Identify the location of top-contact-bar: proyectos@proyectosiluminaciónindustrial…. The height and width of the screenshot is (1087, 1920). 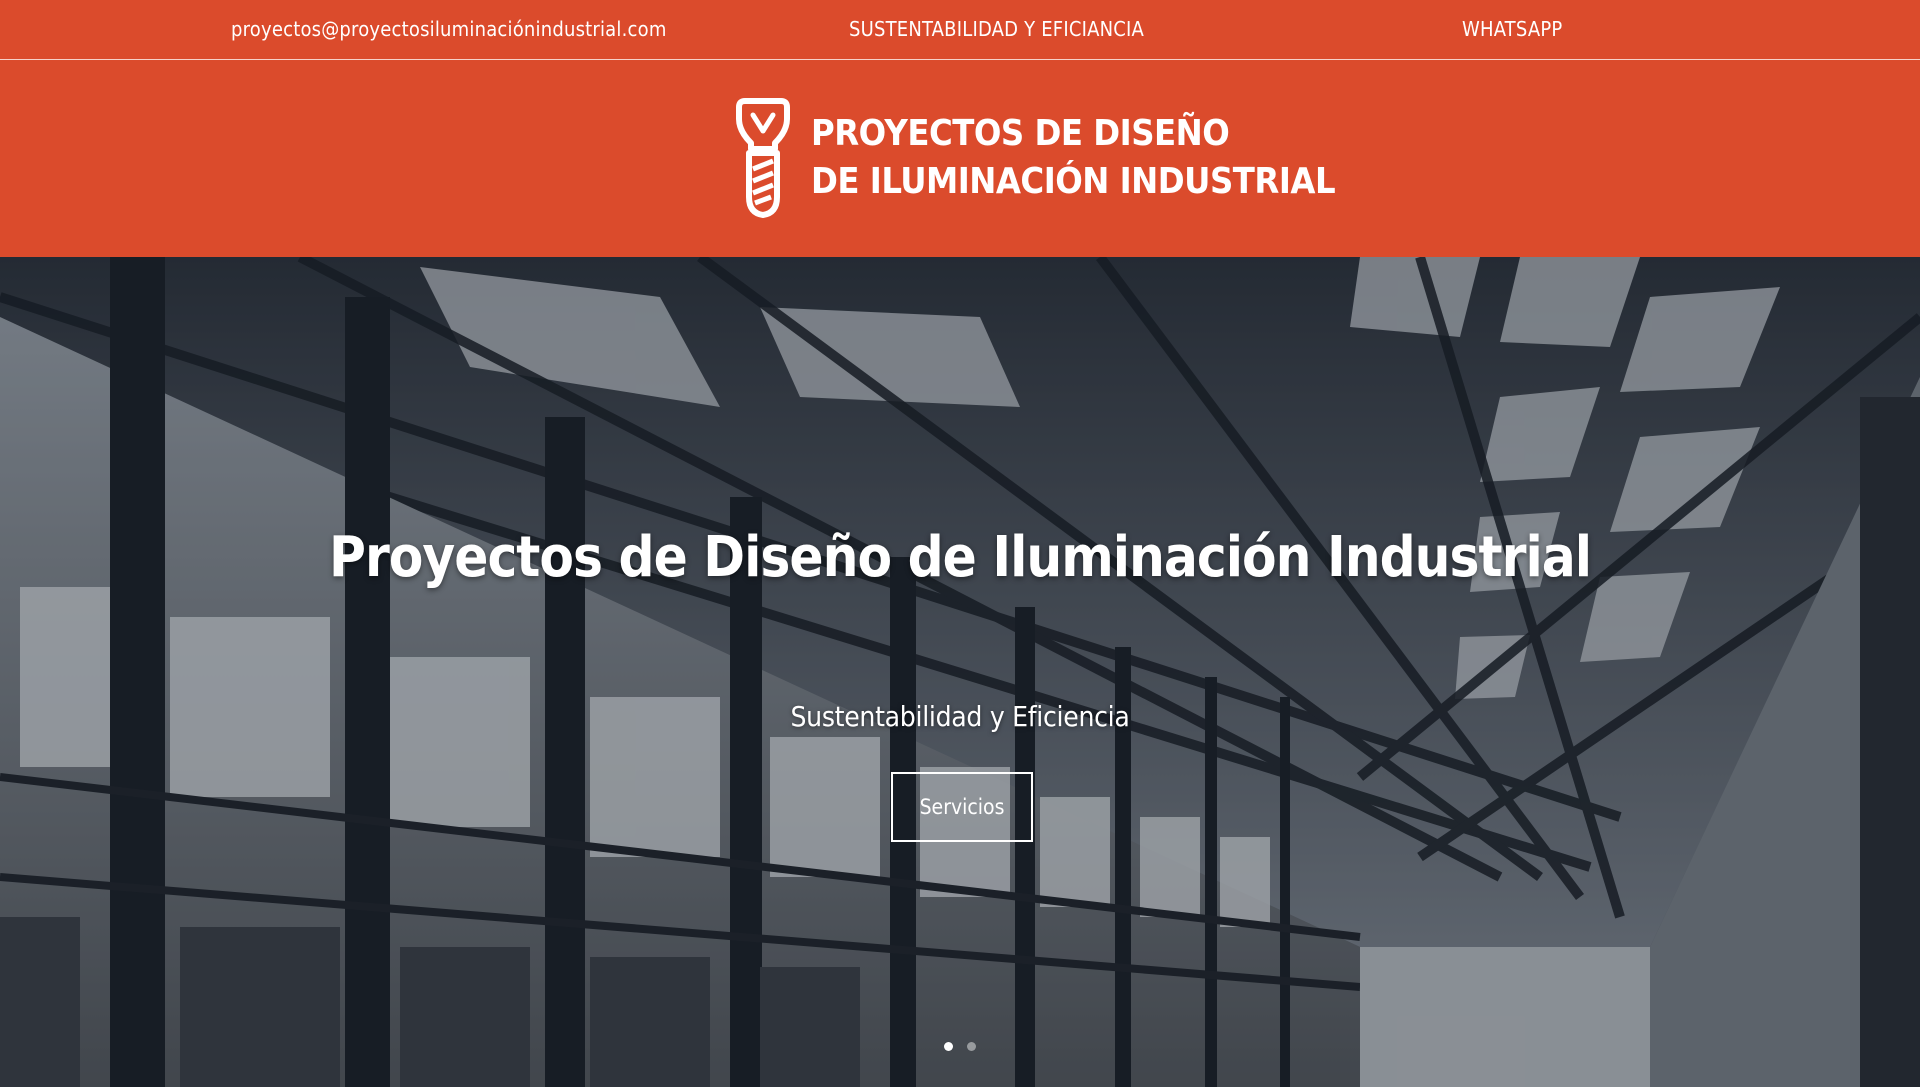
(960, 30).